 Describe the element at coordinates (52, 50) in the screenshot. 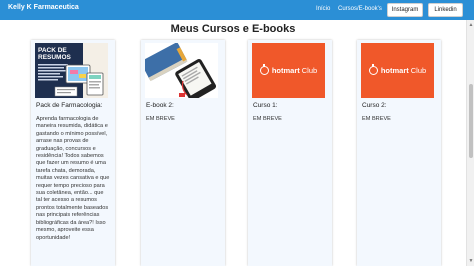

I see `cover-title-line-1: PACK DE` at that location.